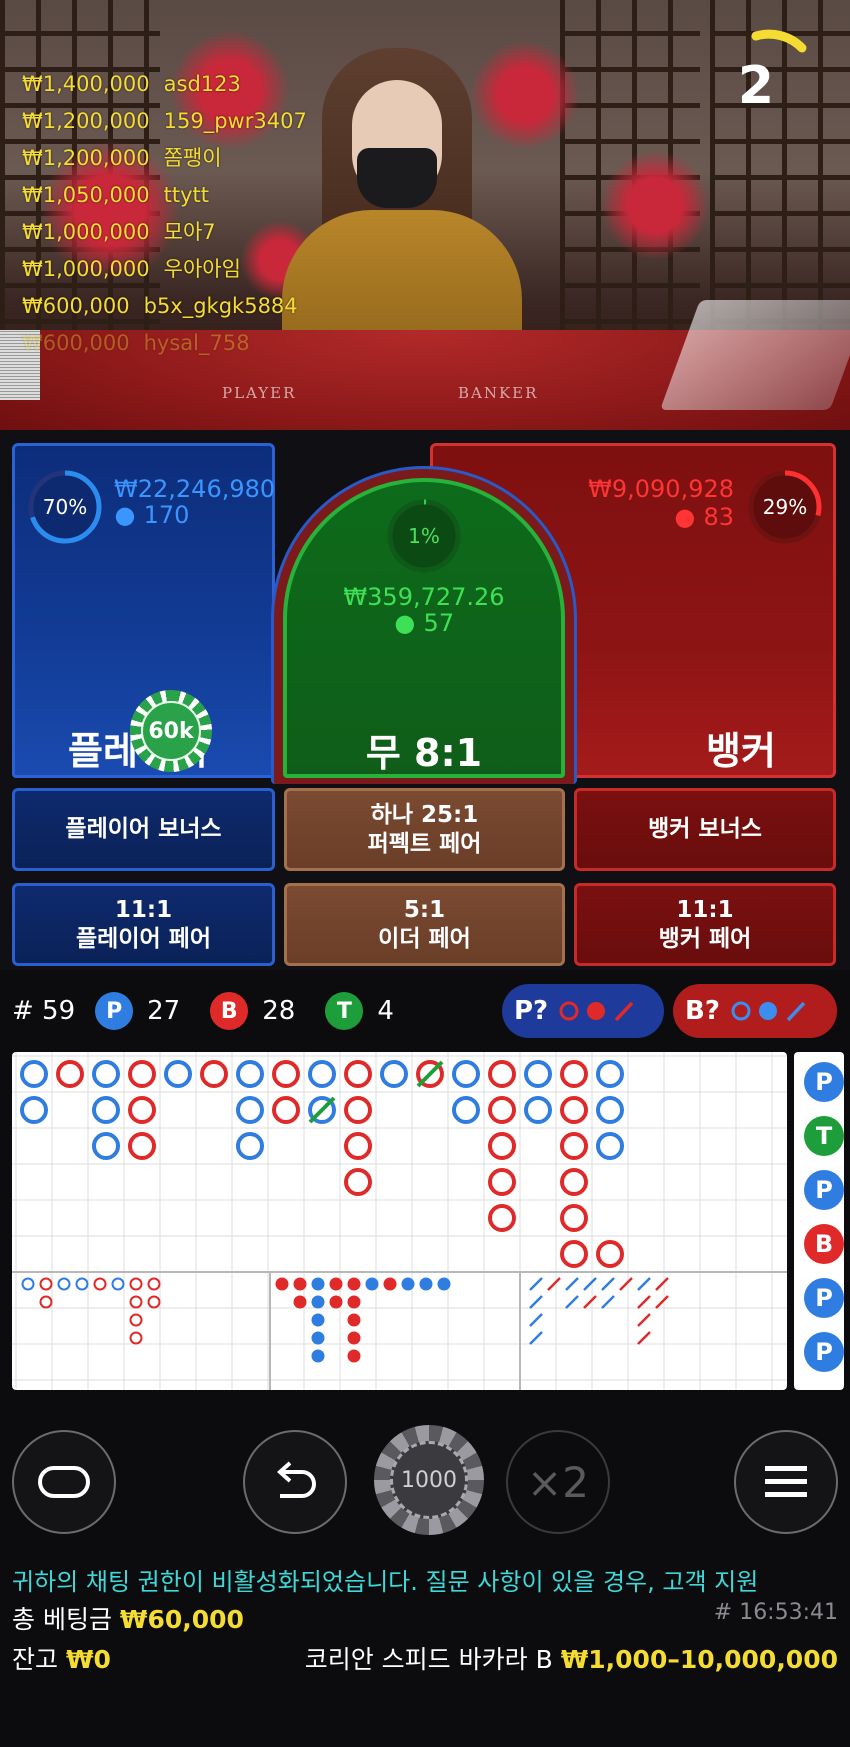 The height and width of the screenshot is (1747, 850). Describe the element at coordinates (824, 1136) in the screenshot. I see `bead-road-mark: T` at that location.